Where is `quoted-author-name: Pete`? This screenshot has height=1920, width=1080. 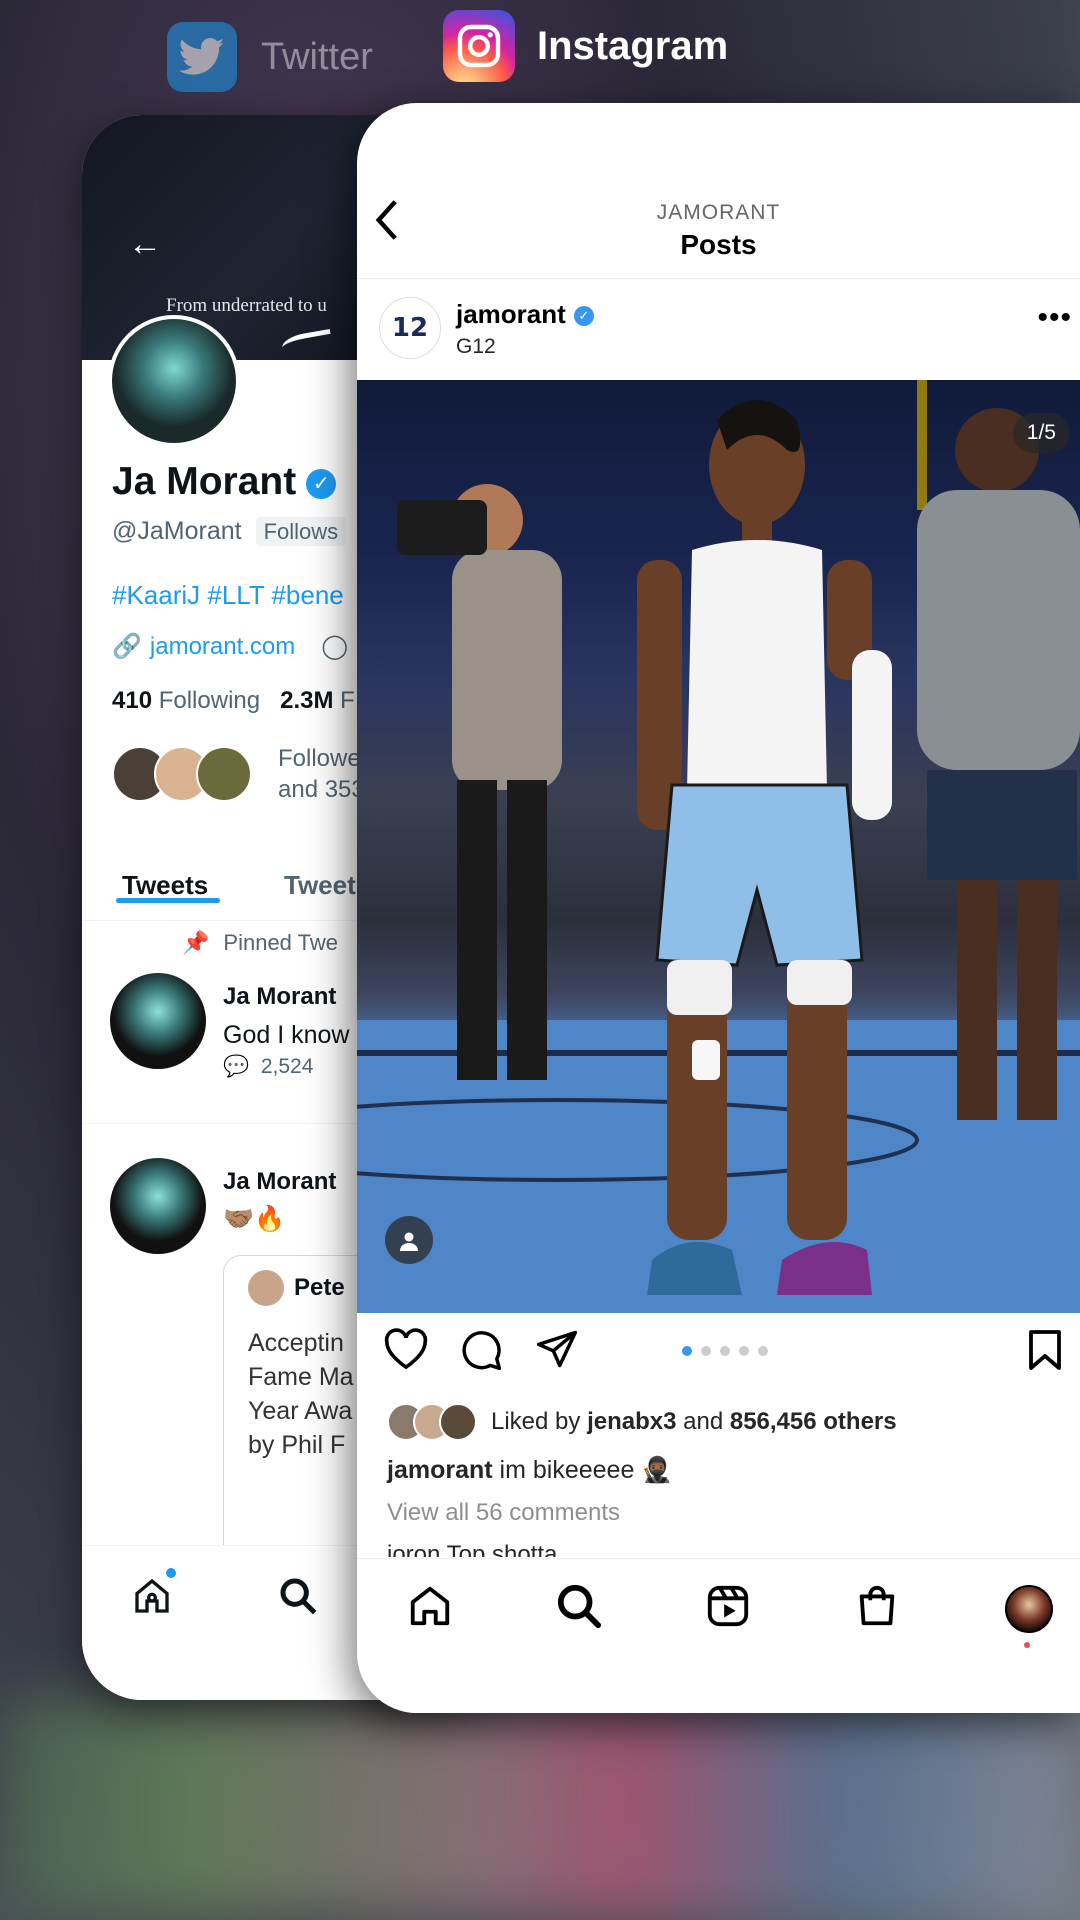
quoted-author-name: Pete is located at coordinates (319, 1287).